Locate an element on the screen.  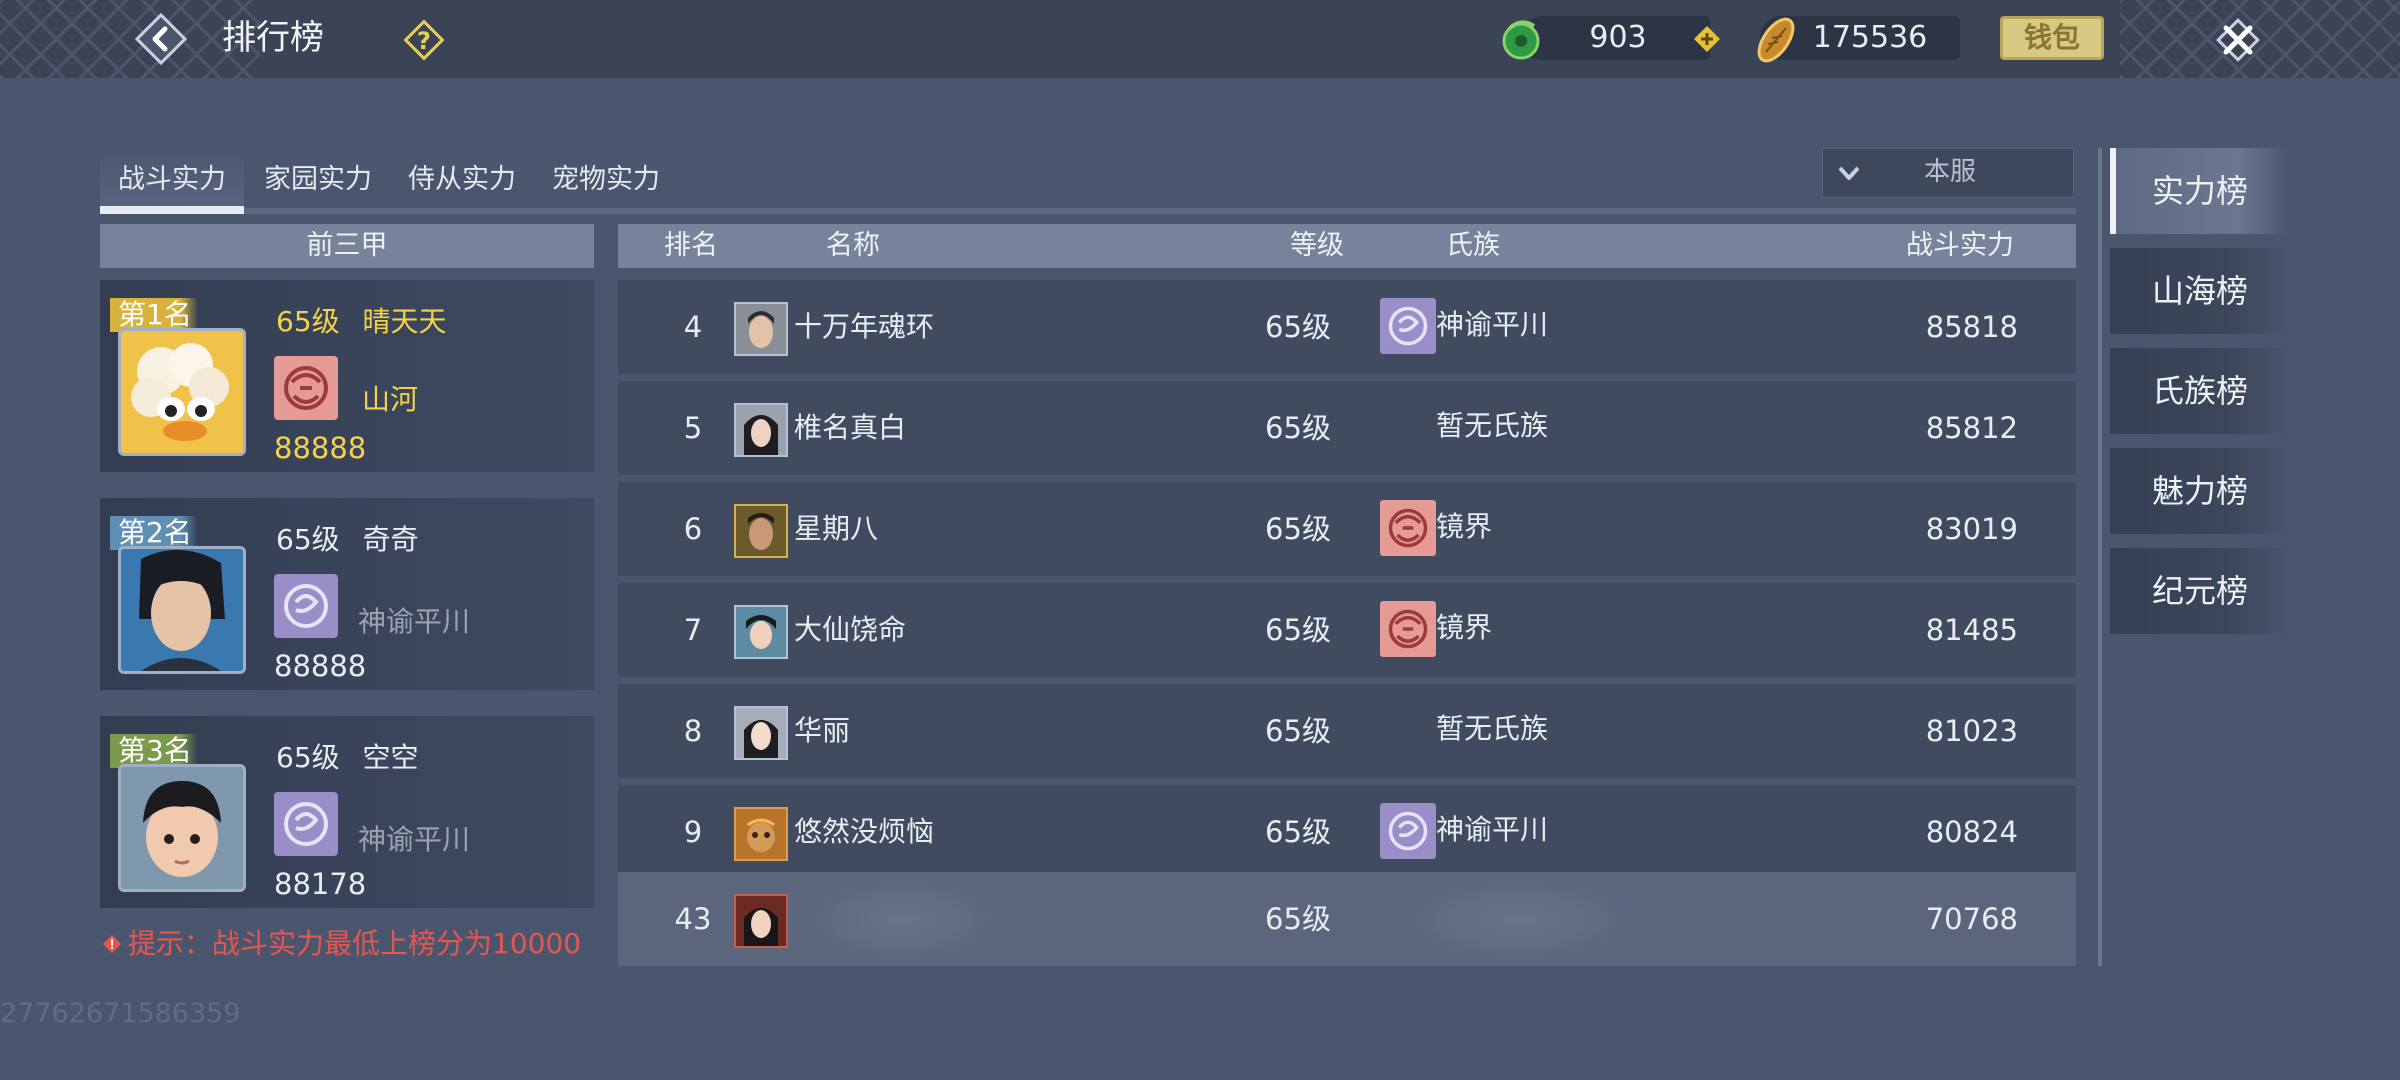
power-cell: 70768 is located at coordinates (1971, 919).